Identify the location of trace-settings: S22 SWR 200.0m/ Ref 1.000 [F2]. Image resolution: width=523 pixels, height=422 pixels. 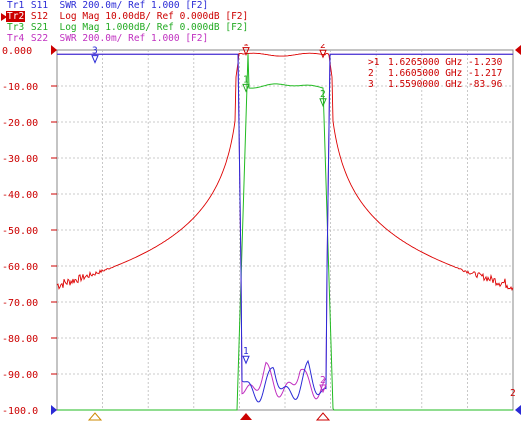
(117, 38).